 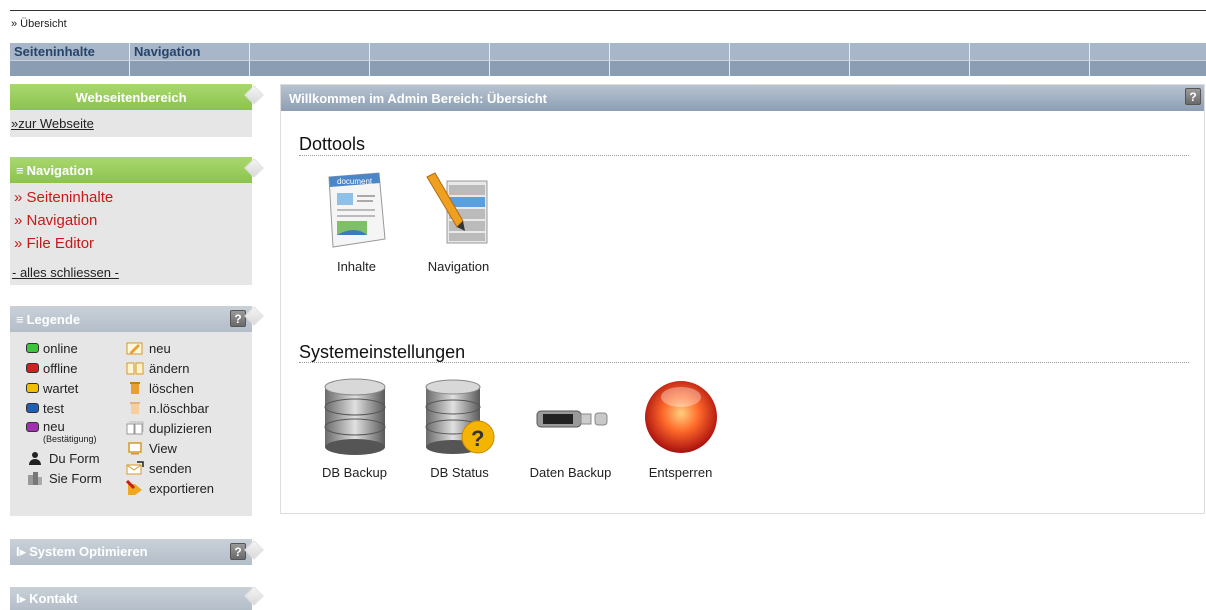 I want to click on top-navigation-bar: Seiteninhalte Navigation, so click(x=608, y=59).